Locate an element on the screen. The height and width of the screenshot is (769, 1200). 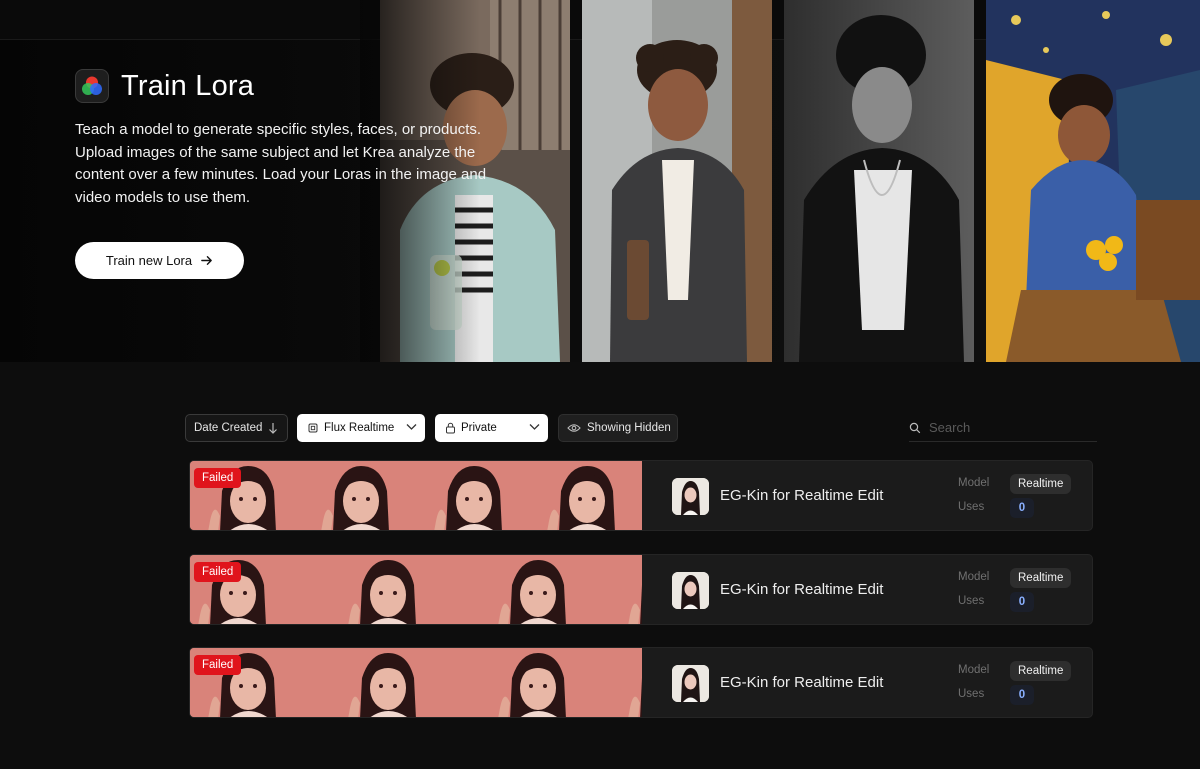
search-input is located at coordinates (1004, 427).